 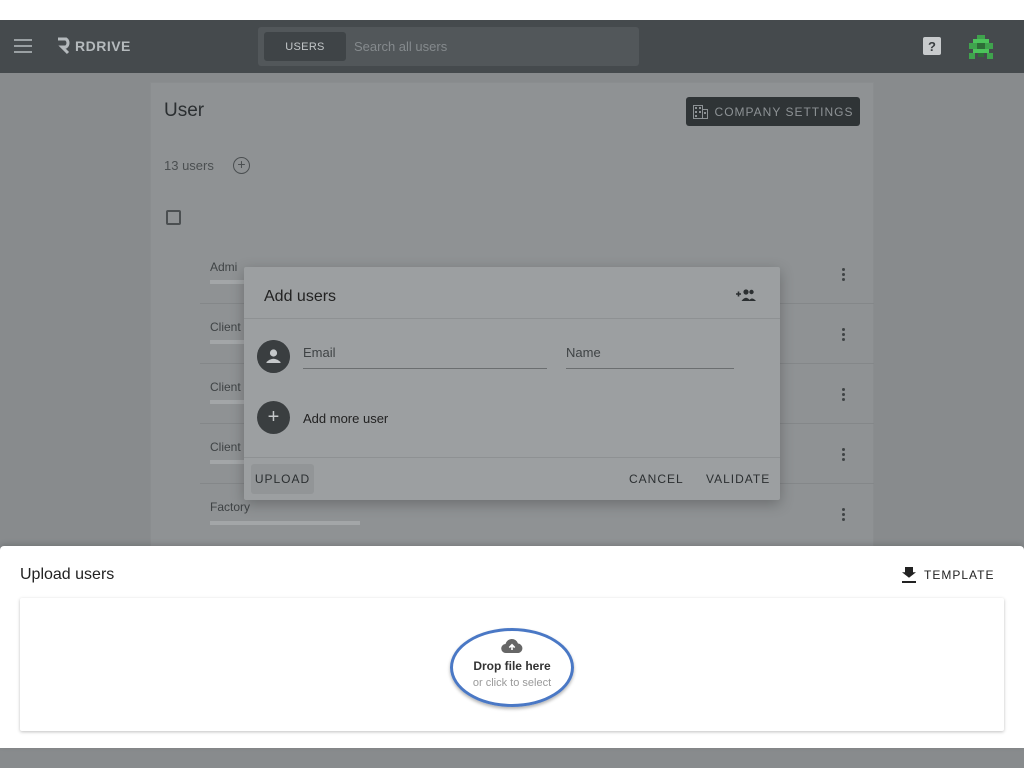 What do you see at coordinates (932, 46) in the screenshot?
I see `help-icon: ?` at bounding box center [932, 46].